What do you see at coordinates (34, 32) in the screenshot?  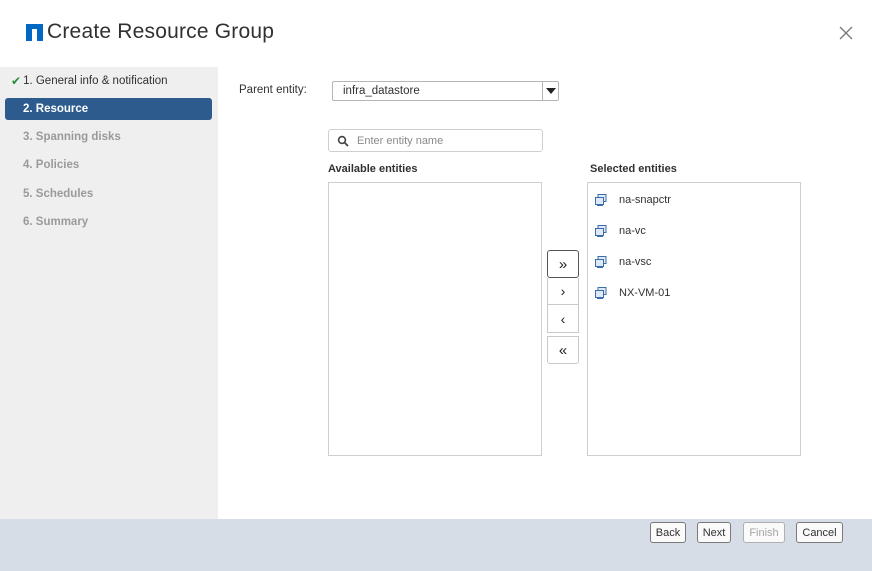 I see `netapp-logo-icon` at bounding box center [34, 32].